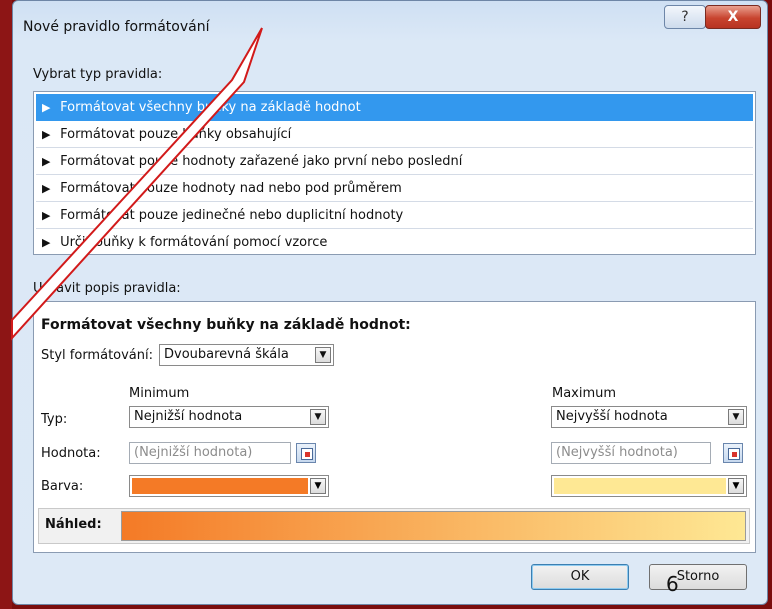  I want to click on rule-type-item-contains: ▶ Formátovat pouze buňky obsahující, so click(394, 134).